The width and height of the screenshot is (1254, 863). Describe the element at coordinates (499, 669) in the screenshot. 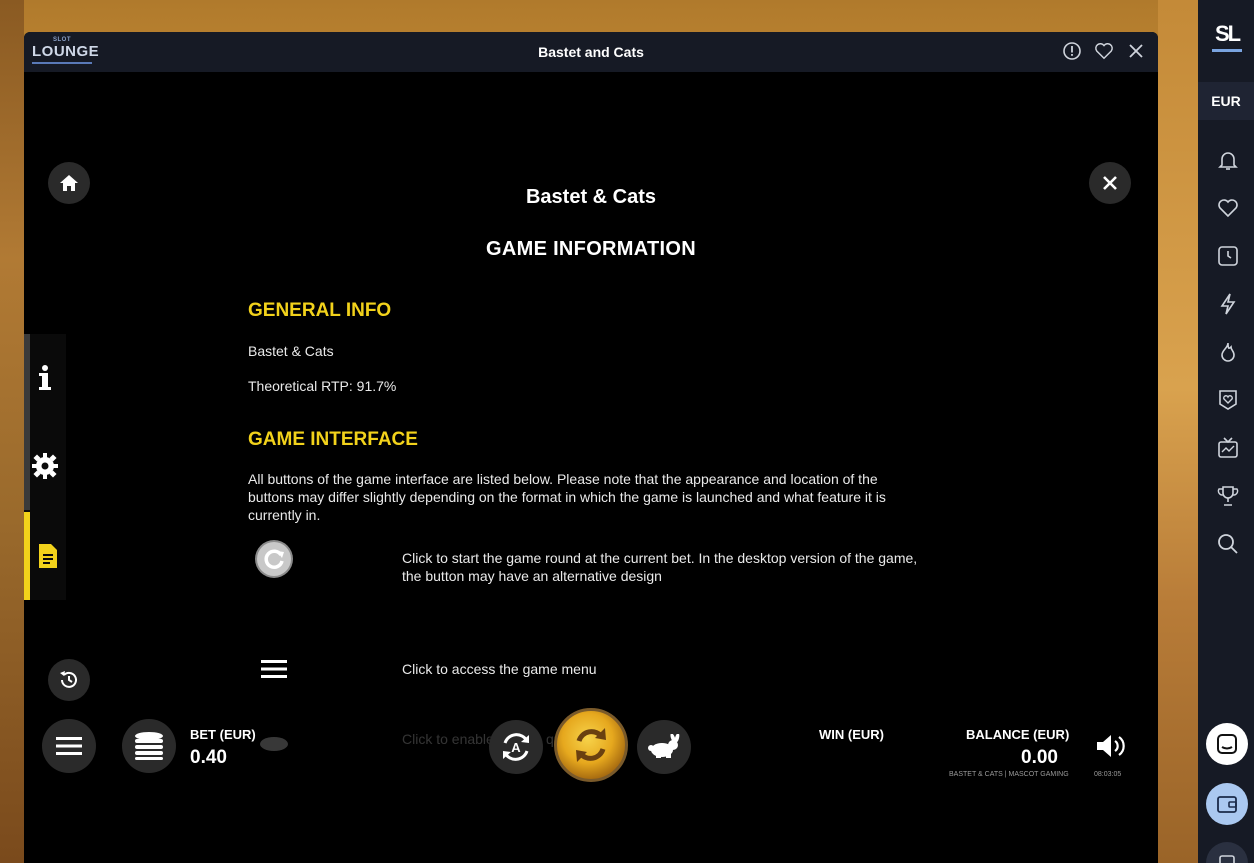

I see `menu-description: Click to access the game menu` at that location.